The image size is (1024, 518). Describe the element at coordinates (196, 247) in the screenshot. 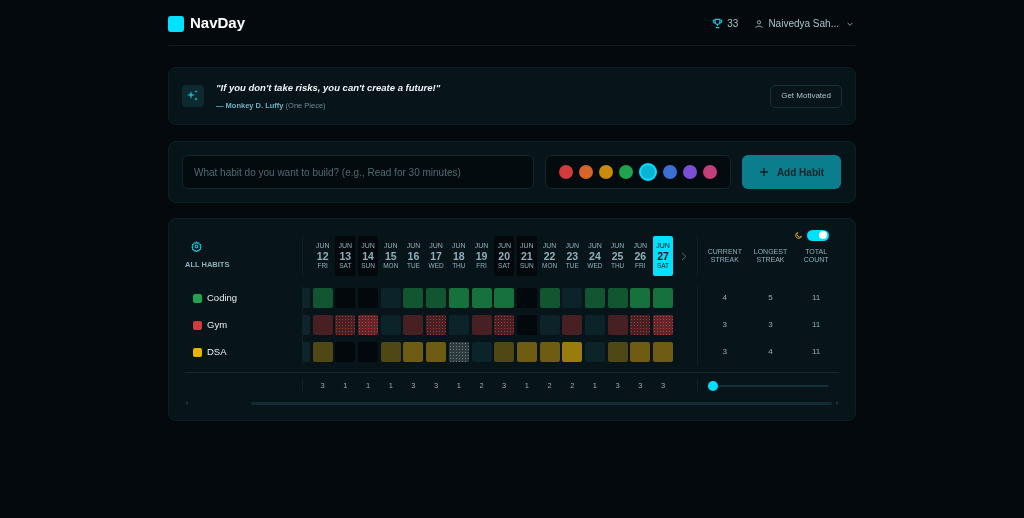

I see `settings-icon` at that location.